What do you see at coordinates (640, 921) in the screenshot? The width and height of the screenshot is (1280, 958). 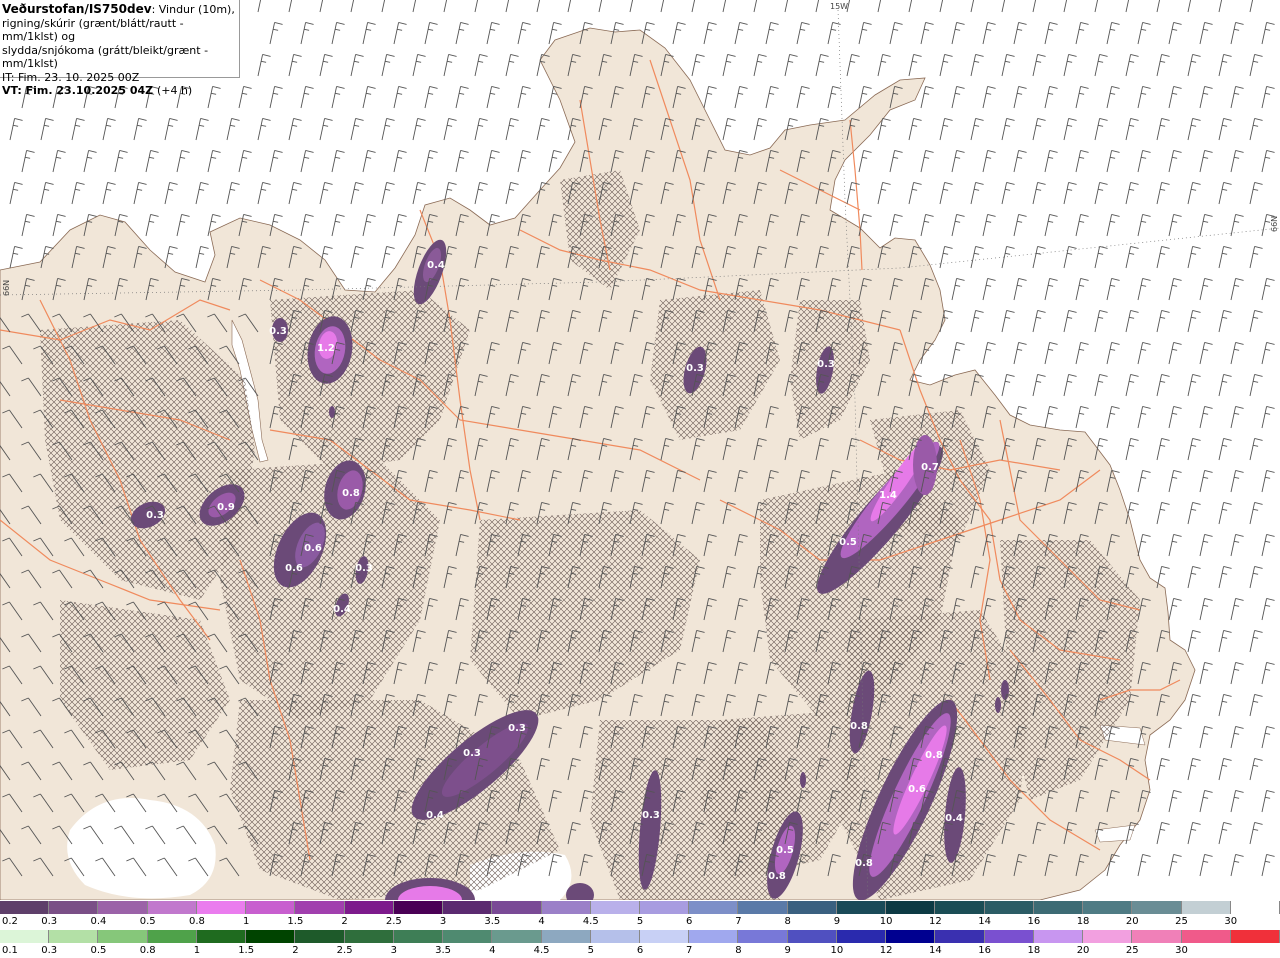 I see `scale-label: 5` at bounding box center [640, 921].